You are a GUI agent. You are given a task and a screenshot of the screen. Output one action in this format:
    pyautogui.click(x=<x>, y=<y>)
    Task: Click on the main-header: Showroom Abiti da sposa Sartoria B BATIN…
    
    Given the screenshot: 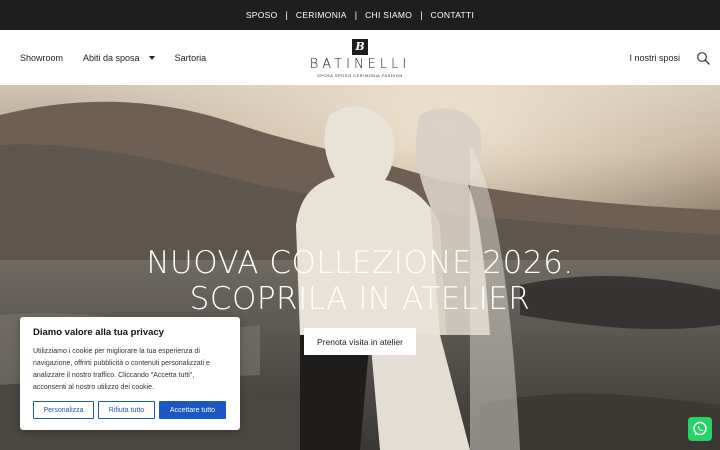 What is the action you would take?
    pyautogui.click(x=360, y=57)
    